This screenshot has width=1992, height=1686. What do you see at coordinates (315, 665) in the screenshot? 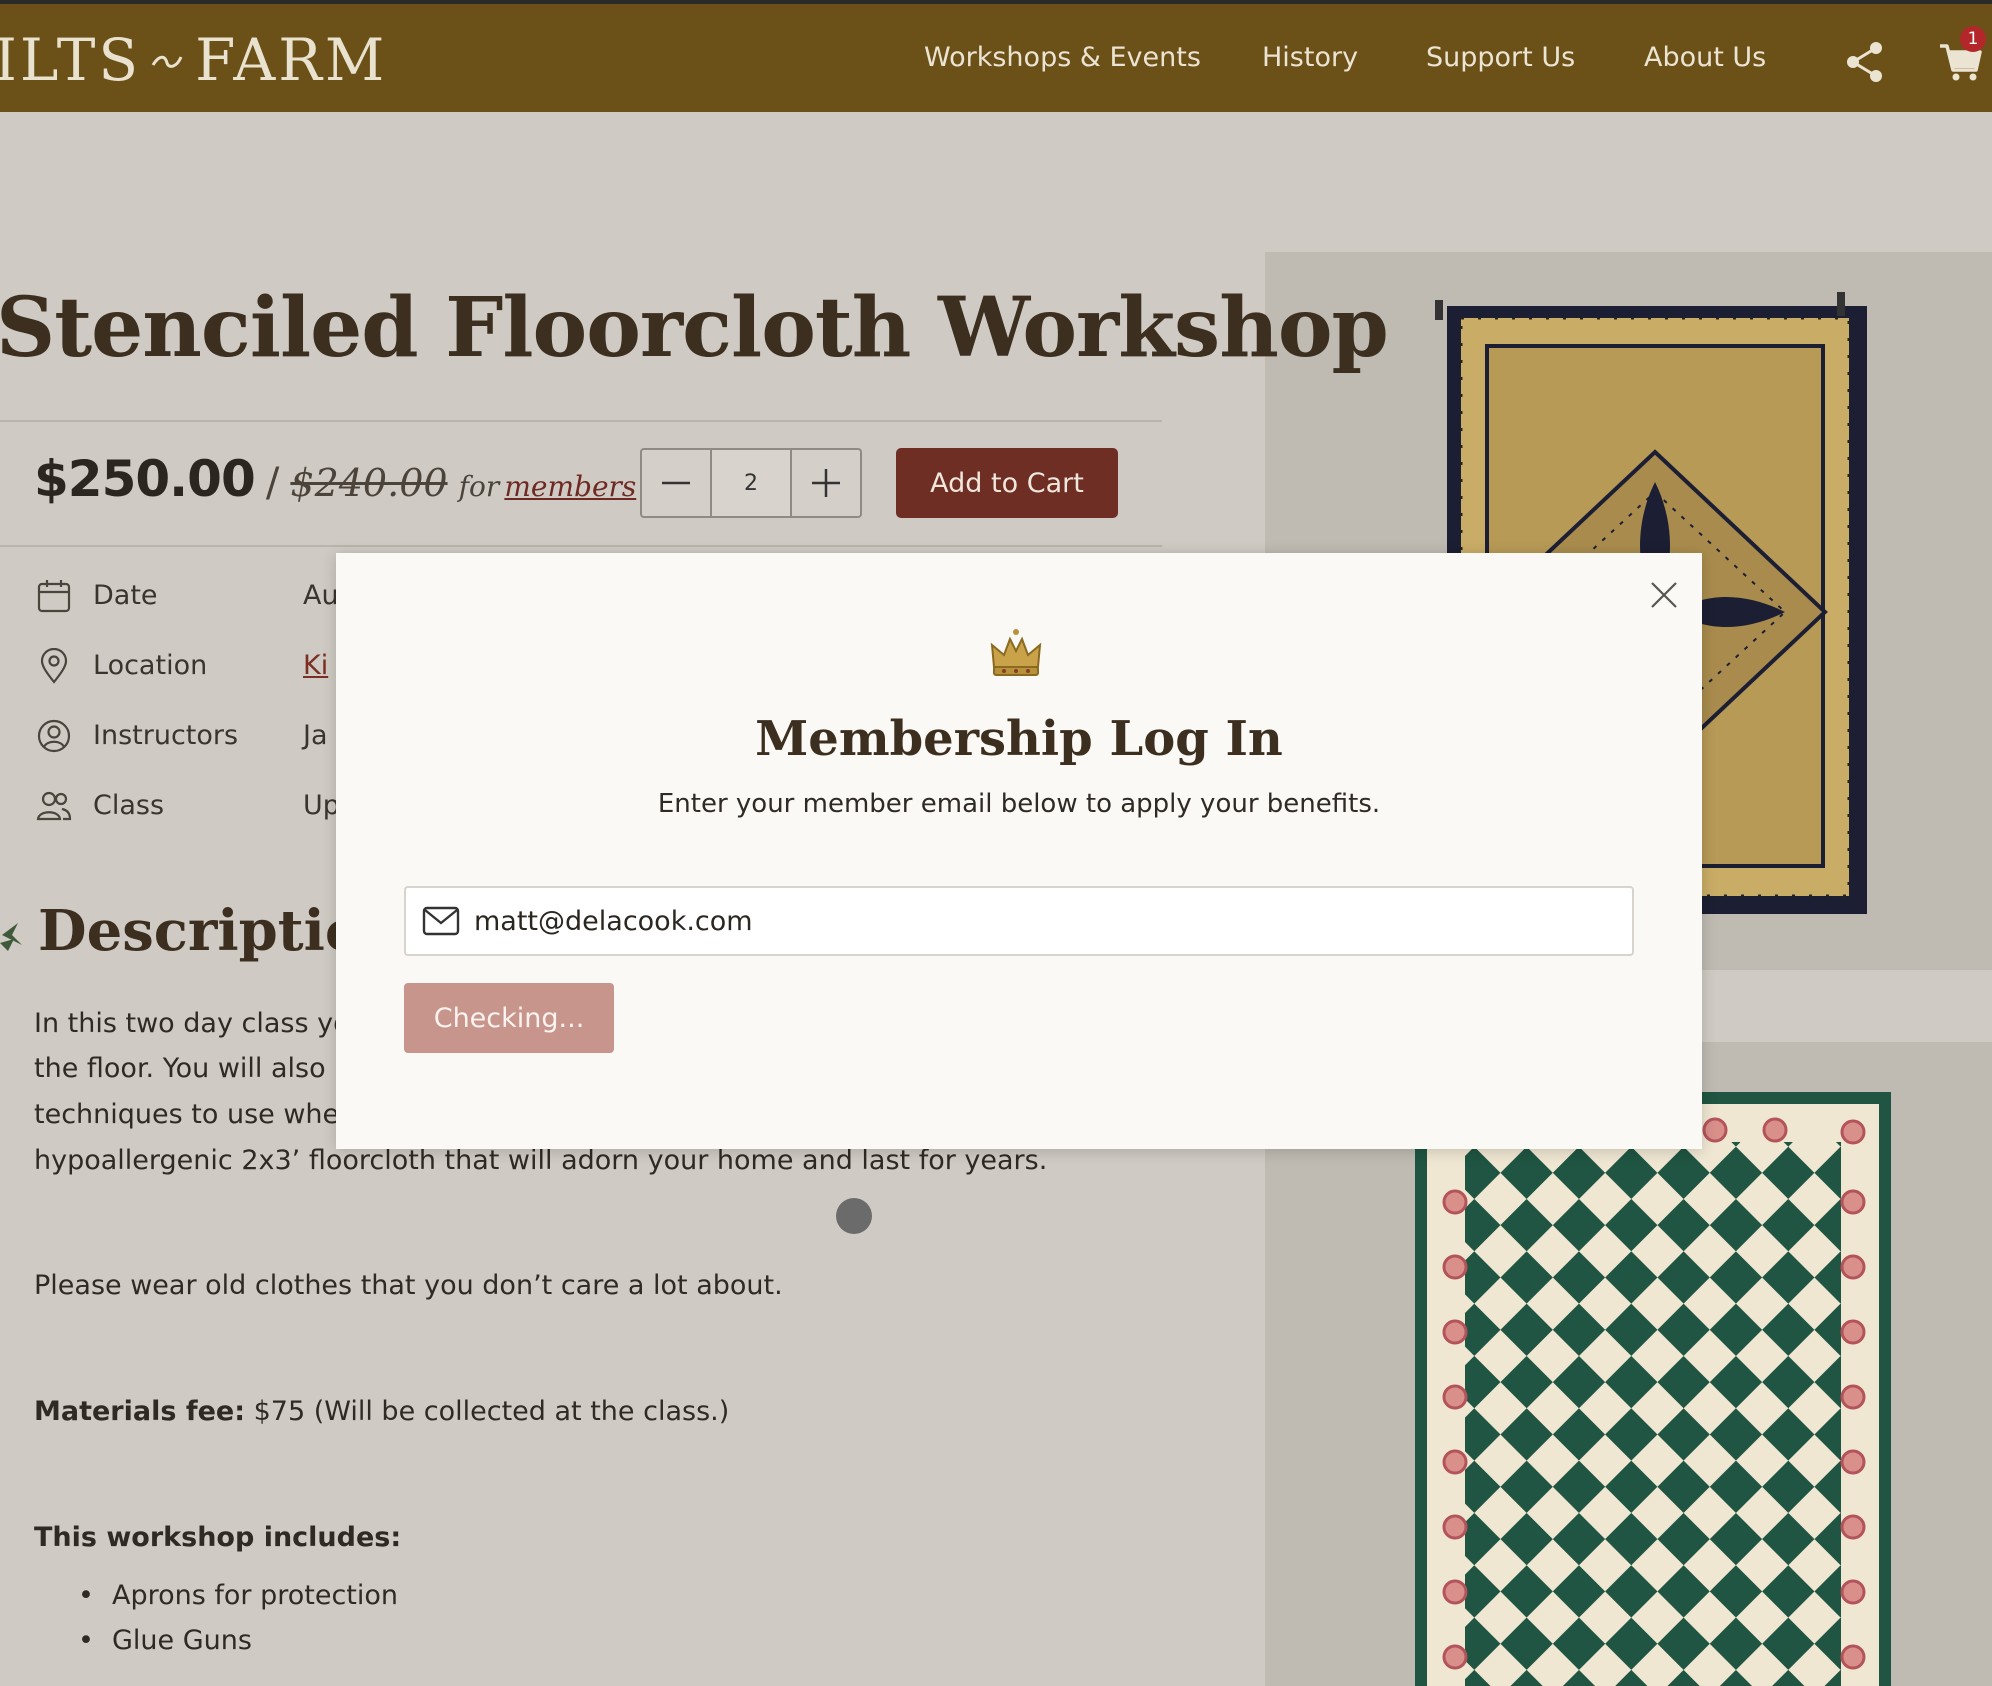
I see `location-link: Ki` at bounding box center [315, 665].